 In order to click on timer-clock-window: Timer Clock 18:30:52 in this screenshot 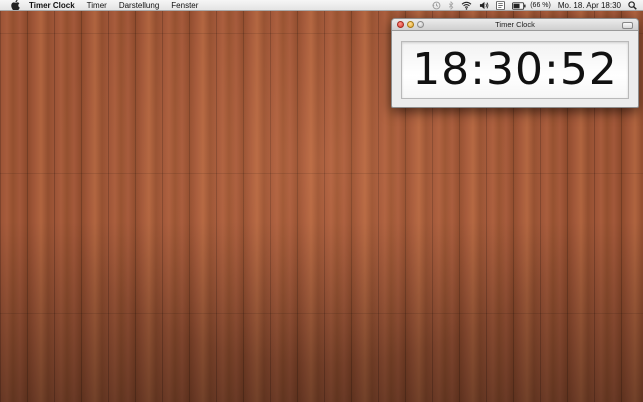, I will do `click(515, 63)`.